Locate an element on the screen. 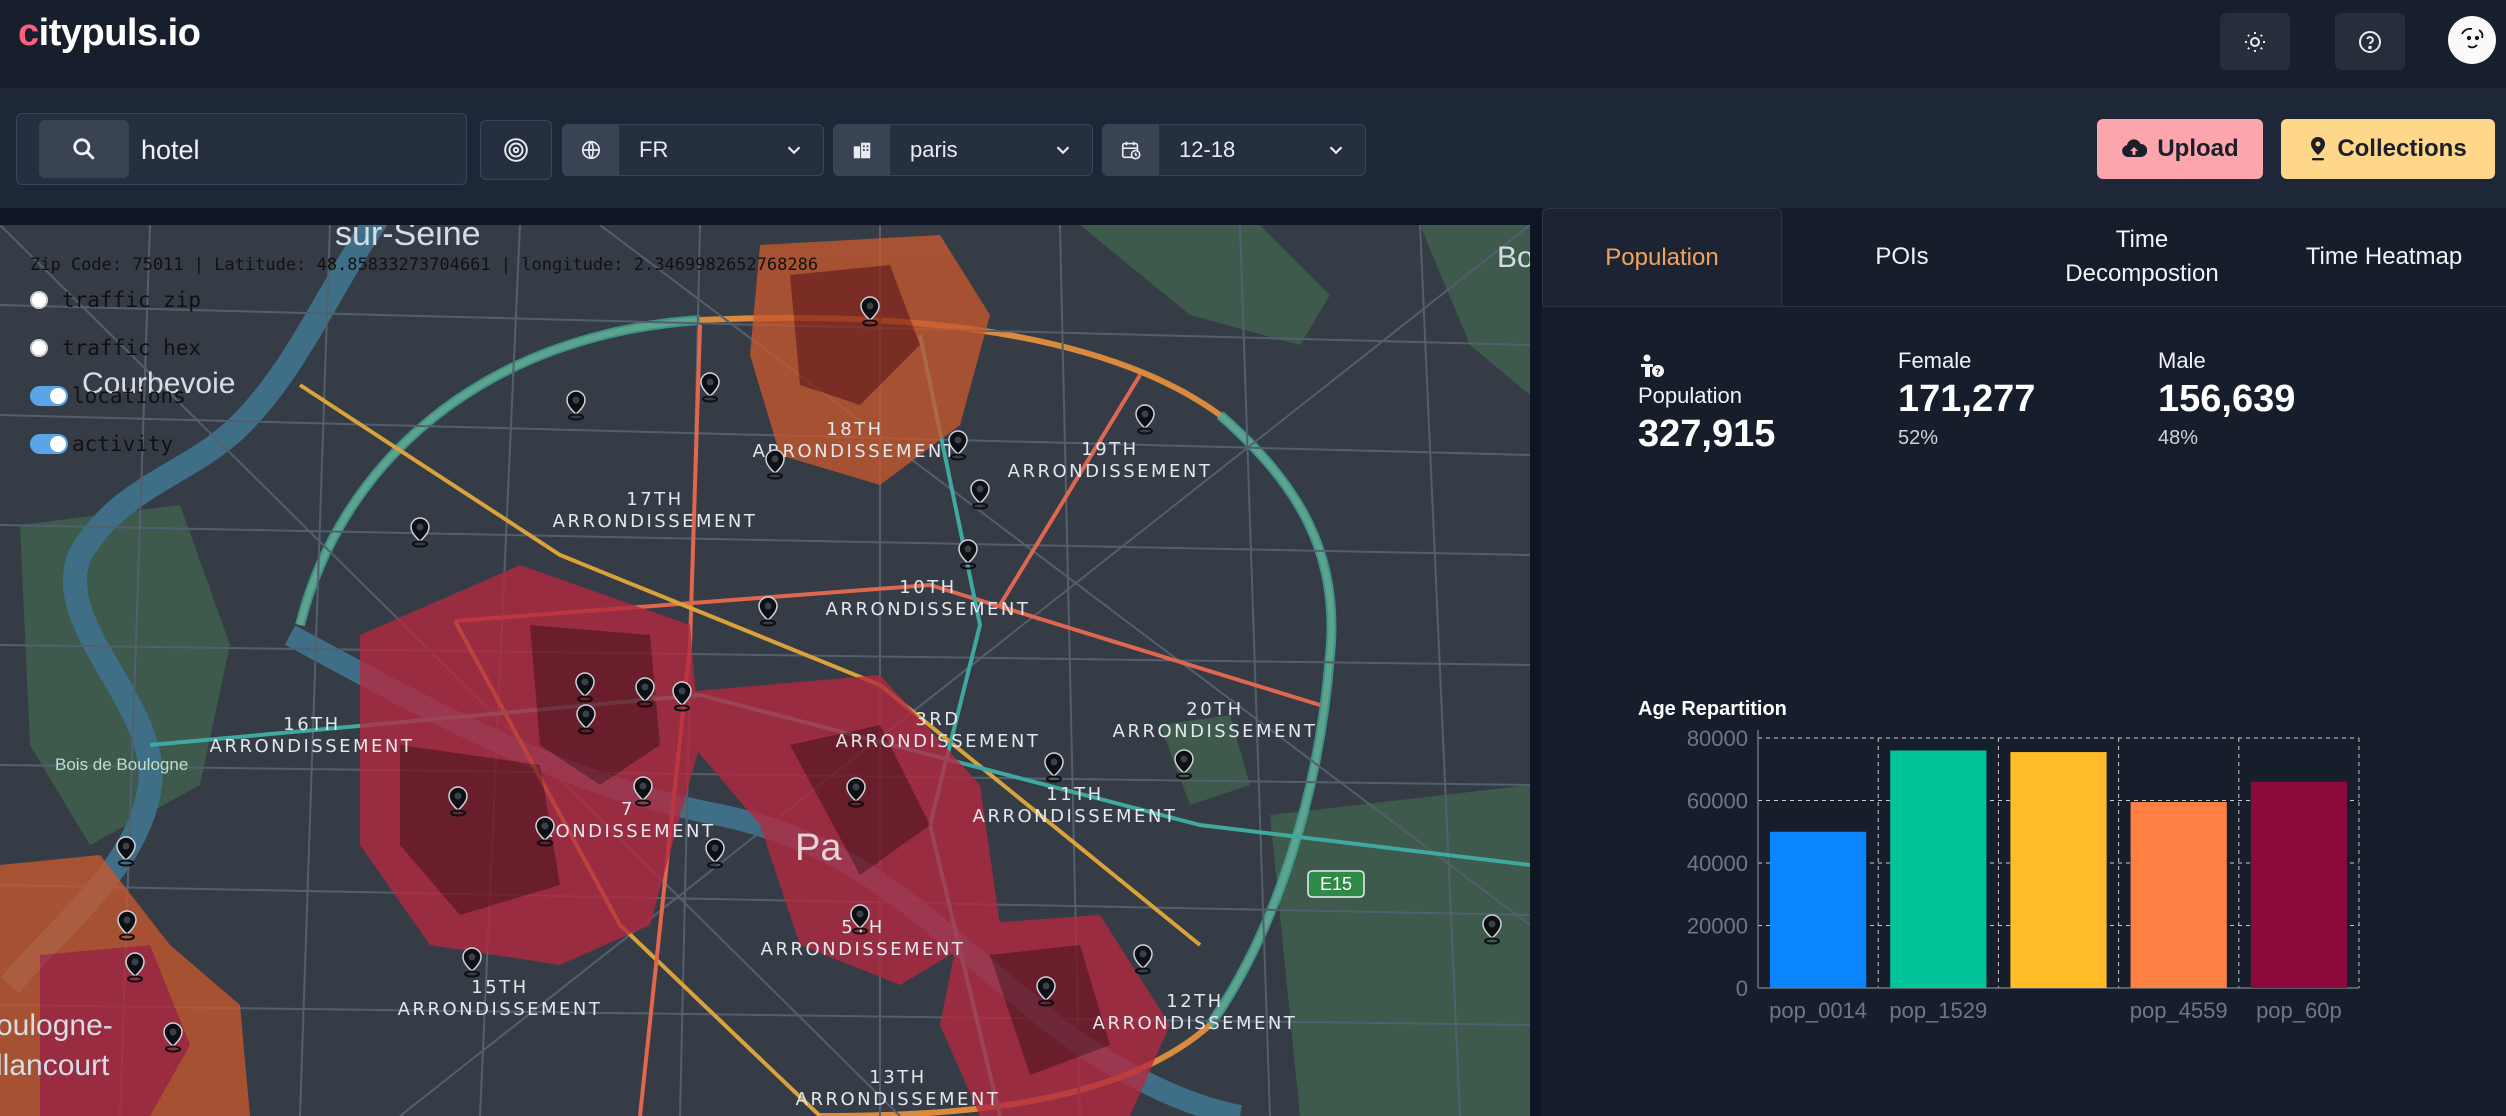 This screenshot has height=1116, width=2506. stat-population: ? Population 327,915 is located at coordinates (1706, 405).